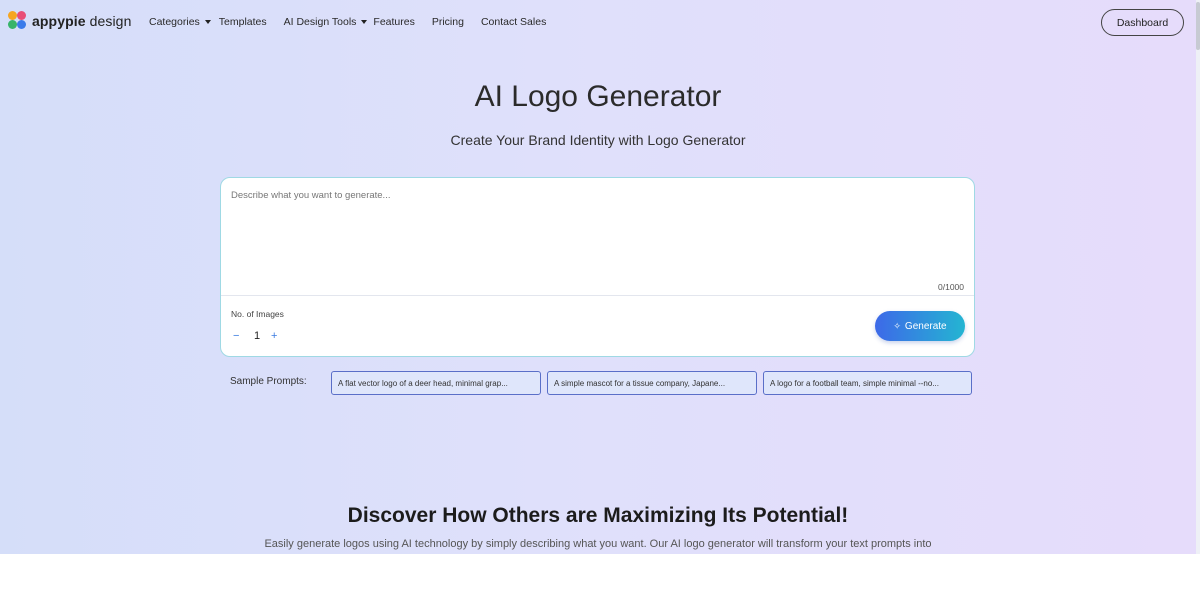 Image resolution: width=1200 pixels, height=610 pixels. What do you see at coordinates (1198, 277) in the screenshot?
I see `vertical-scrollbar` at bounding box center [1198, 277].